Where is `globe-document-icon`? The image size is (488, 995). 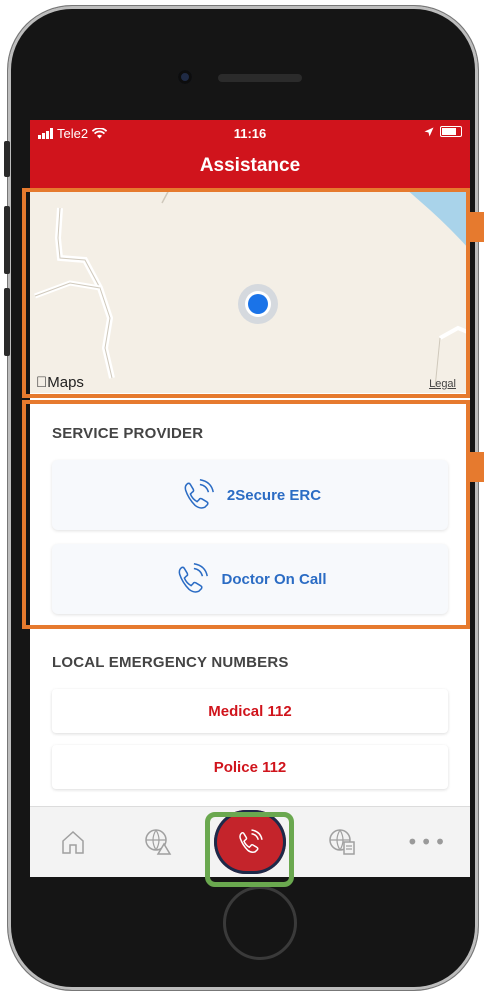
globe-document-icon is located at coordinates (341, 842).